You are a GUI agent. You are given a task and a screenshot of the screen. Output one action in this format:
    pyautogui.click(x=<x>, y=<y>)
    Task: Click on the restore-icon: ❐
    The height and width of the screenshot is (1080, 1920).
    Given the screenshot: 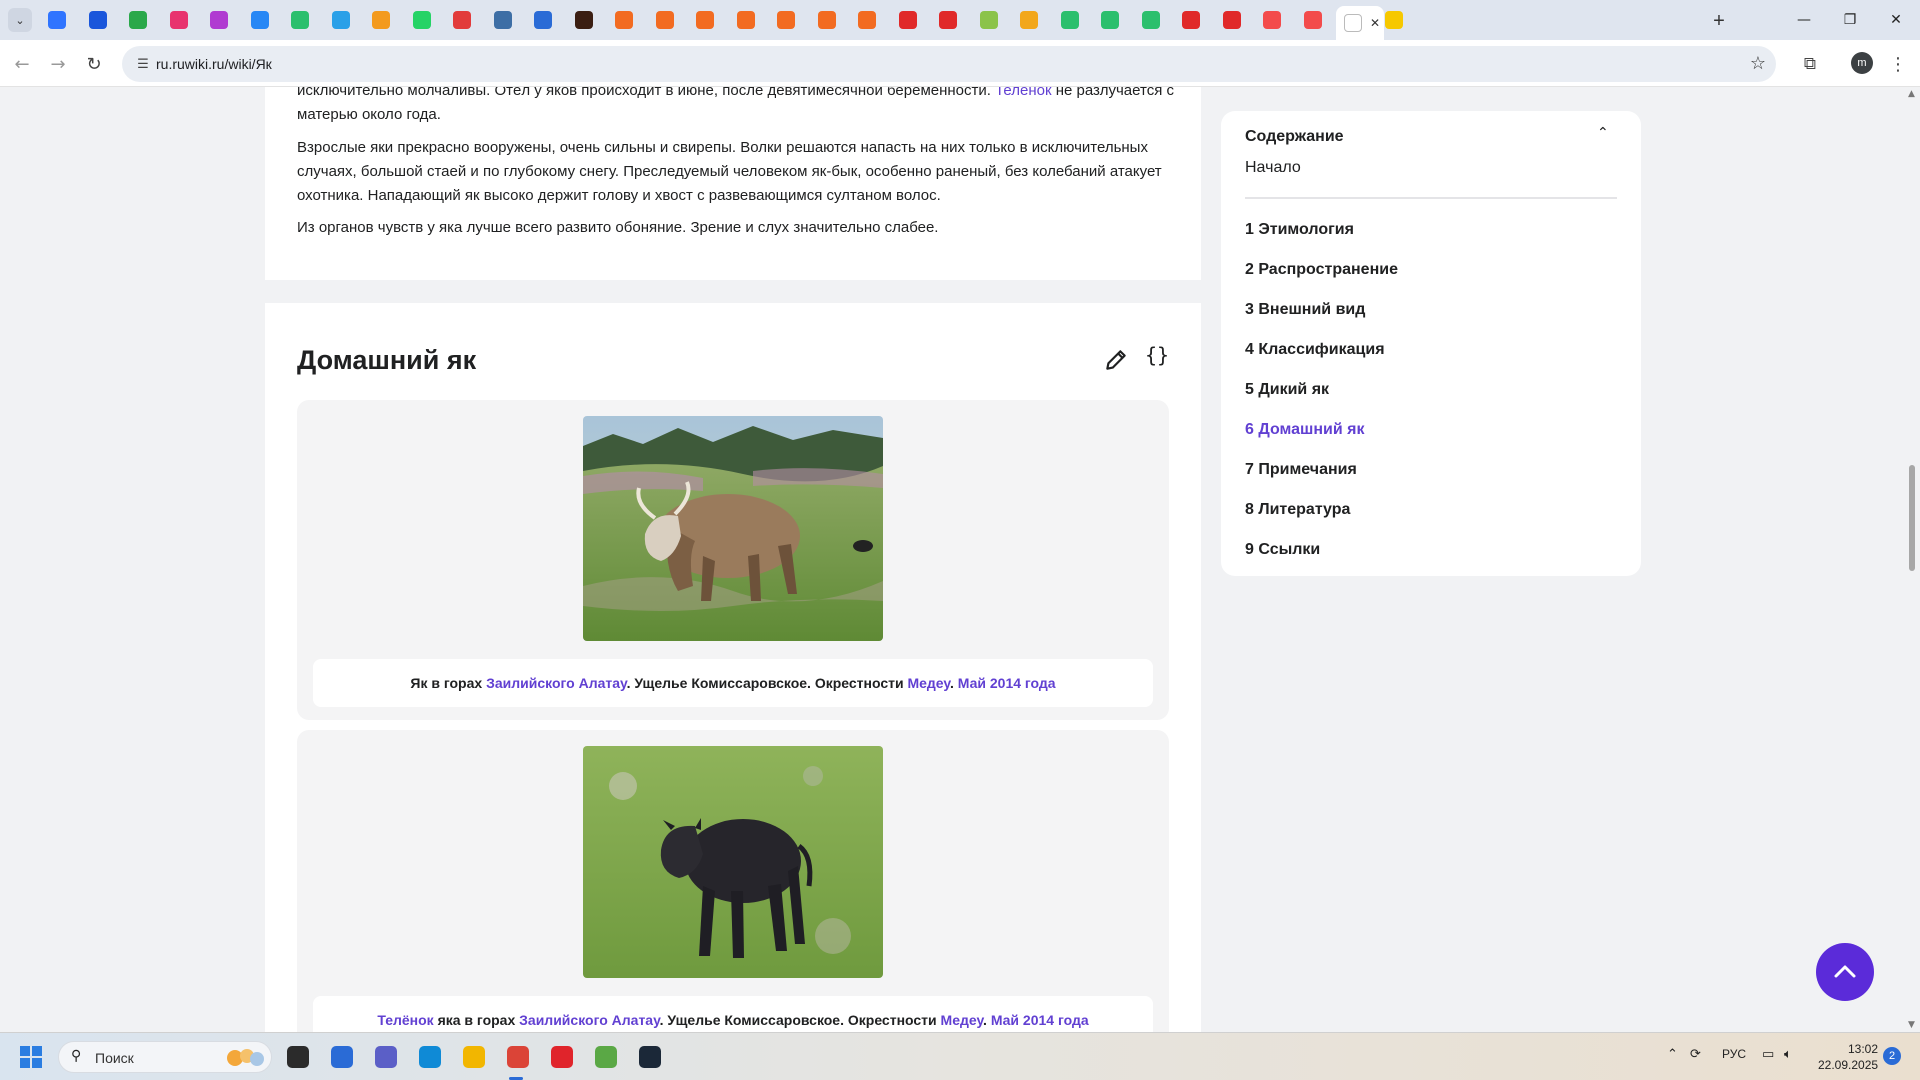 What is the action you would take?
    pyautogui.click(x=1850, y=20)
    